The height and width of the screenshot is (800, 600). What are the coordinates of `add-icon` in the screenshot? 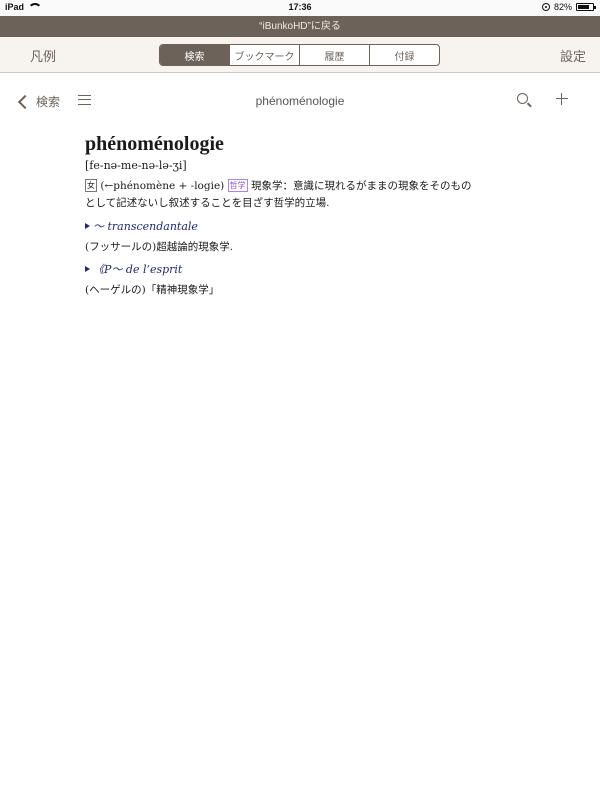 It's located at (562, 99).